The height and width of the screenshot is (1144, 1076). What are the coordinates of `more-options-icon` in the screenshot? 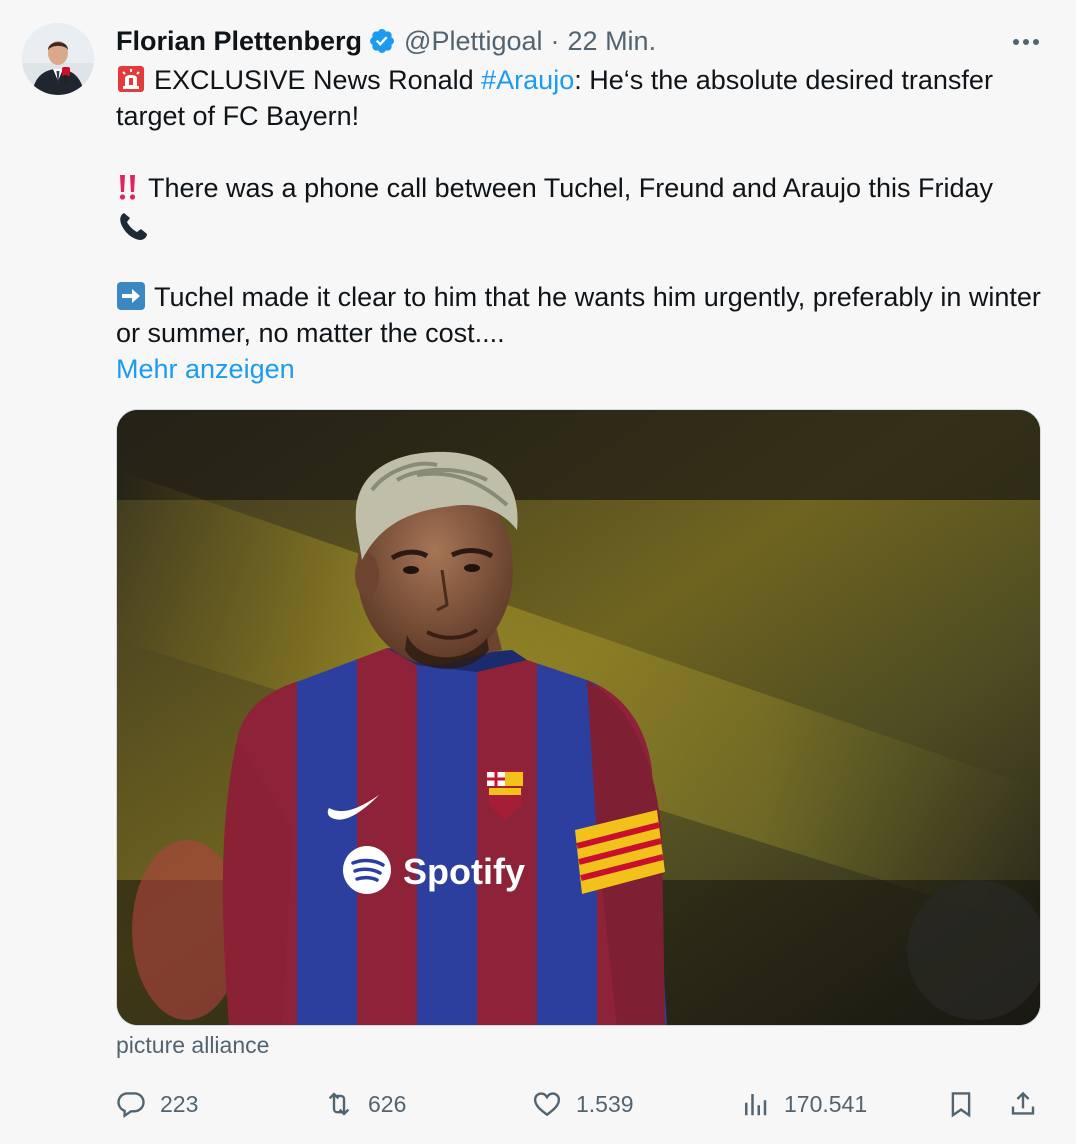 It's located at (1026, 42).